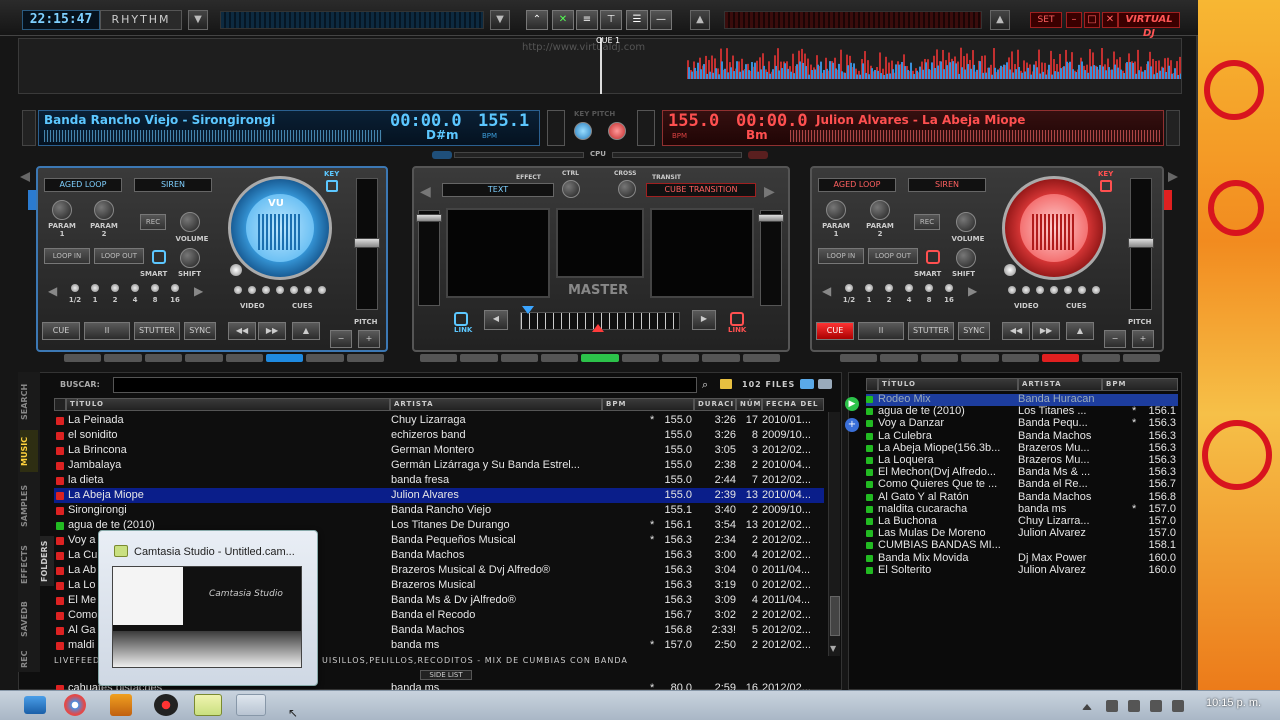  Describe the element at coordinates (198, 20) in the screenshot. I see `rhythm-dropdown-button: ▼` at that location.